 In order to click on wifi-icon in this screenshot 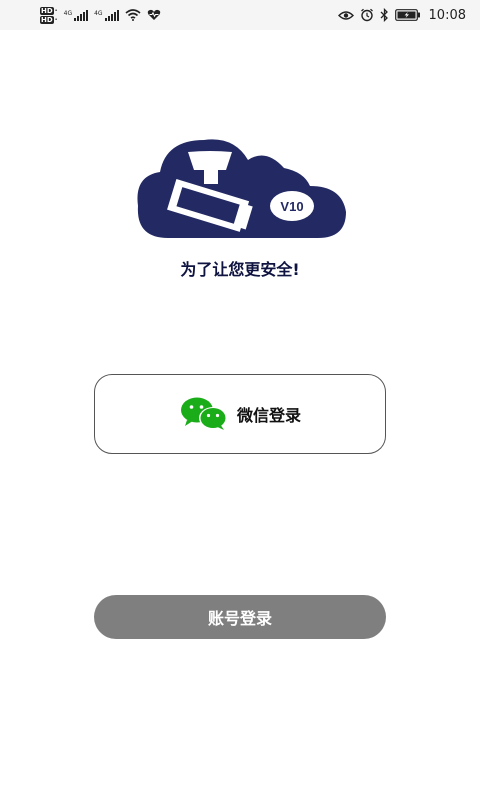, I will do `click(133, 15)`.